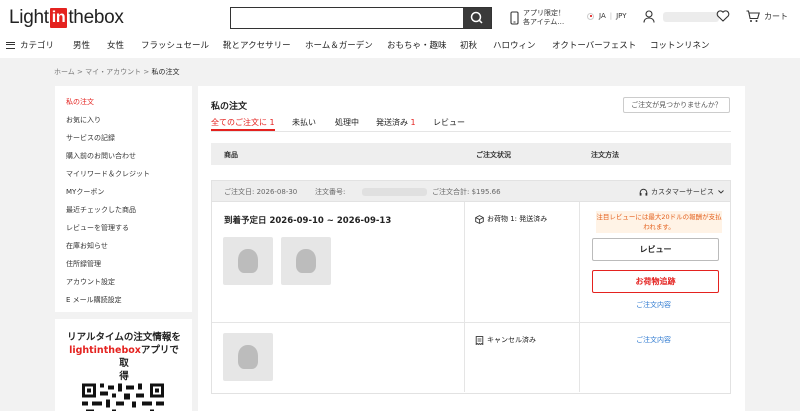  What do you see at coordinates (108, 174) in the screenshot?
I see `sidebar-item-rewards-credit: マイリワード＆クレジット` at bounding box center [108, 174].